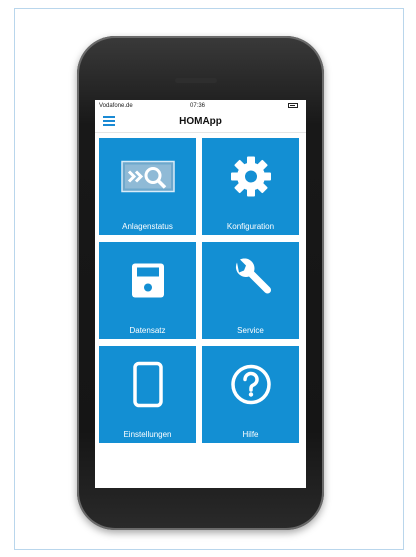 This screenshot has height=557, width=416. Describe the element at coordinates (148, 282) in the screenshot. I see `floppy-disk-icon` at that location.